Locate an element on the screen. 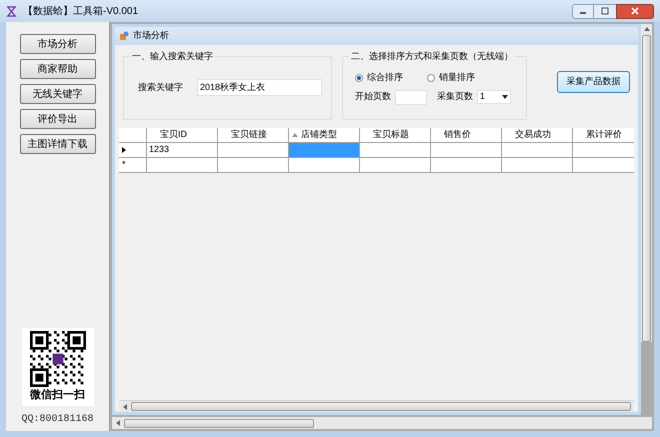 This screenshot has width=660, height=437. maximize-icon is located at coordinates (605, 11).